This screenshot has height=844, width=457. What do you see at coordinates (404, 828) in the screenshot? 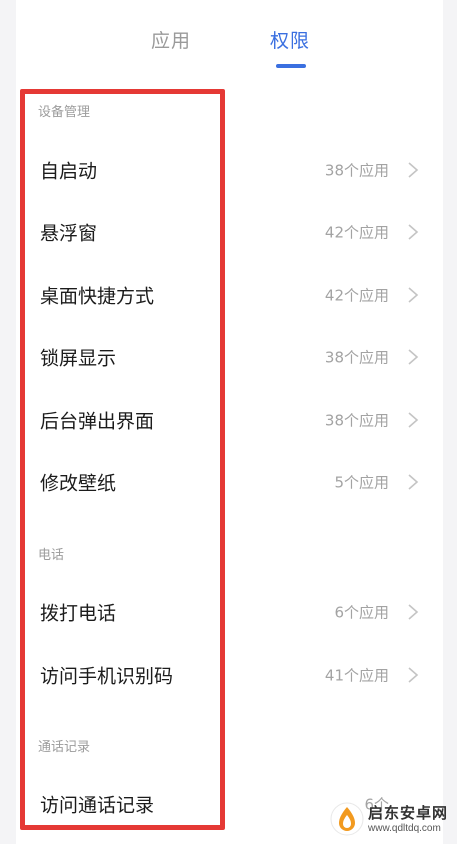
I see `watermark-url: www.qdltdq.com` at bounding box center [404, 828].